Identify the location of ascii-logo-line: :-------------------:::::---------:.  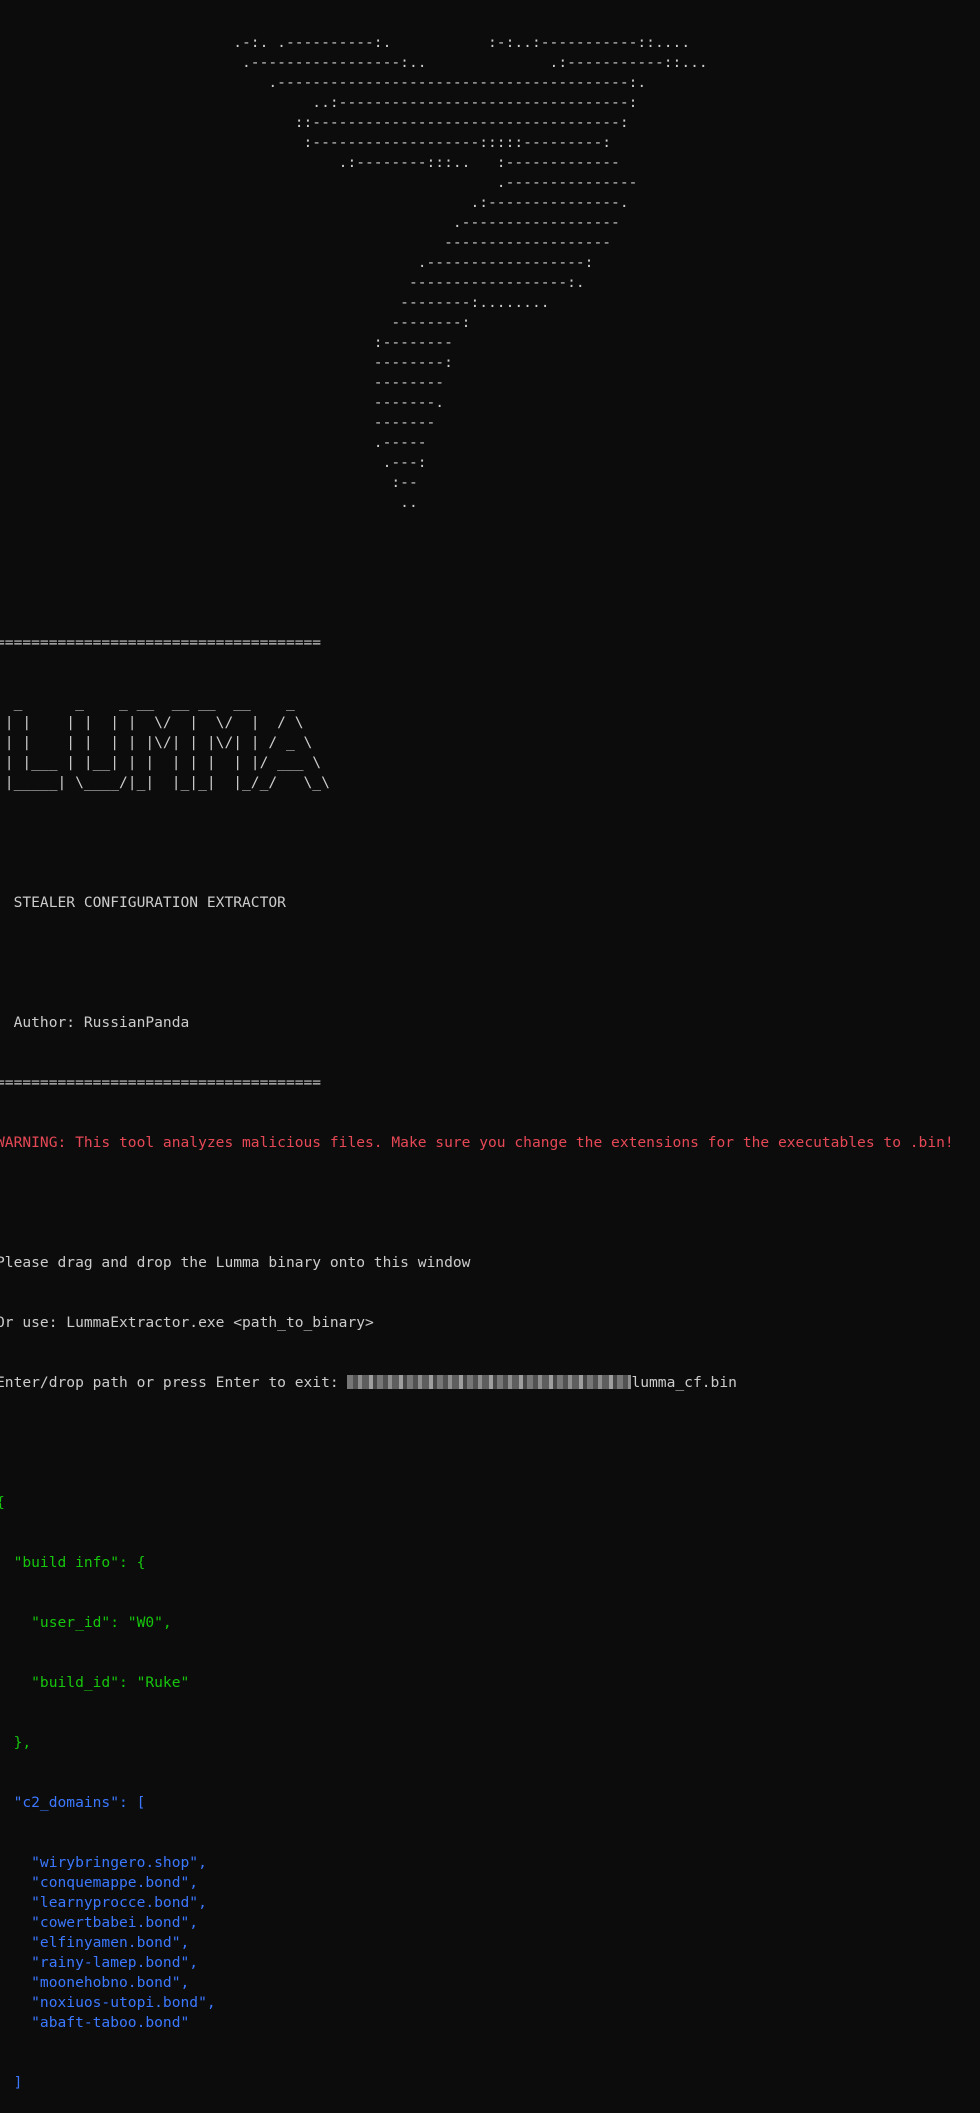
(306, 142).